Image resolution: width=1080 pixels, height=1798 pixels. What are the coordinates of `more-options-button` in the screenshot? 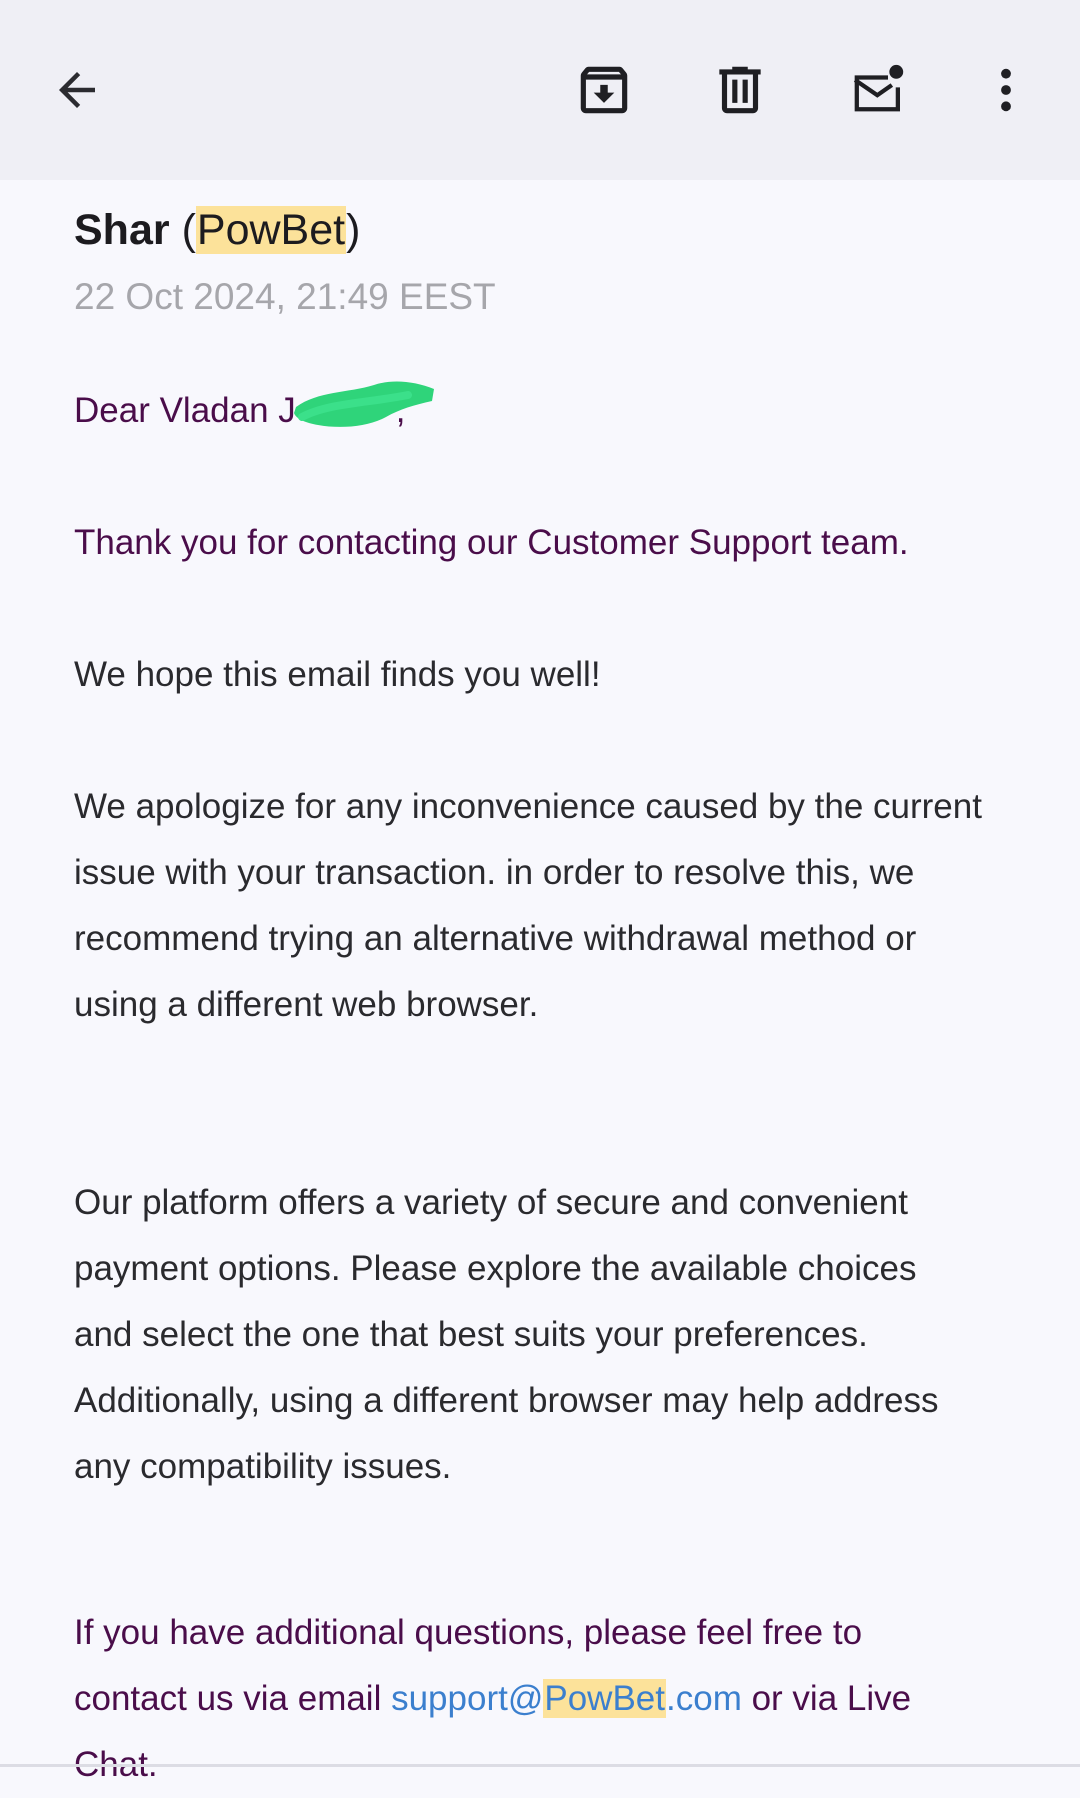 It's located at (1006, 90).